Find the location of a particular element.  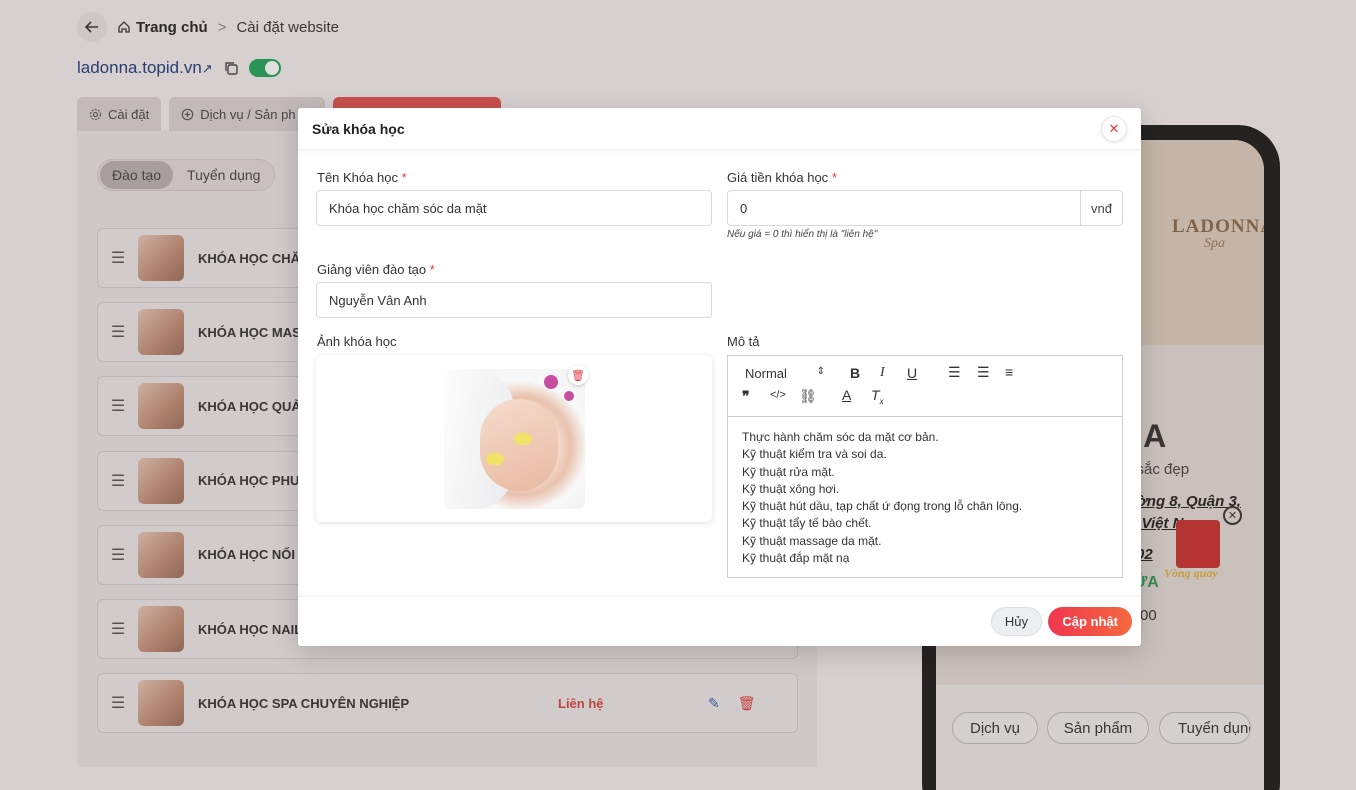

select-arrows-icon: ⇕ is located at coordinates (820, 371).